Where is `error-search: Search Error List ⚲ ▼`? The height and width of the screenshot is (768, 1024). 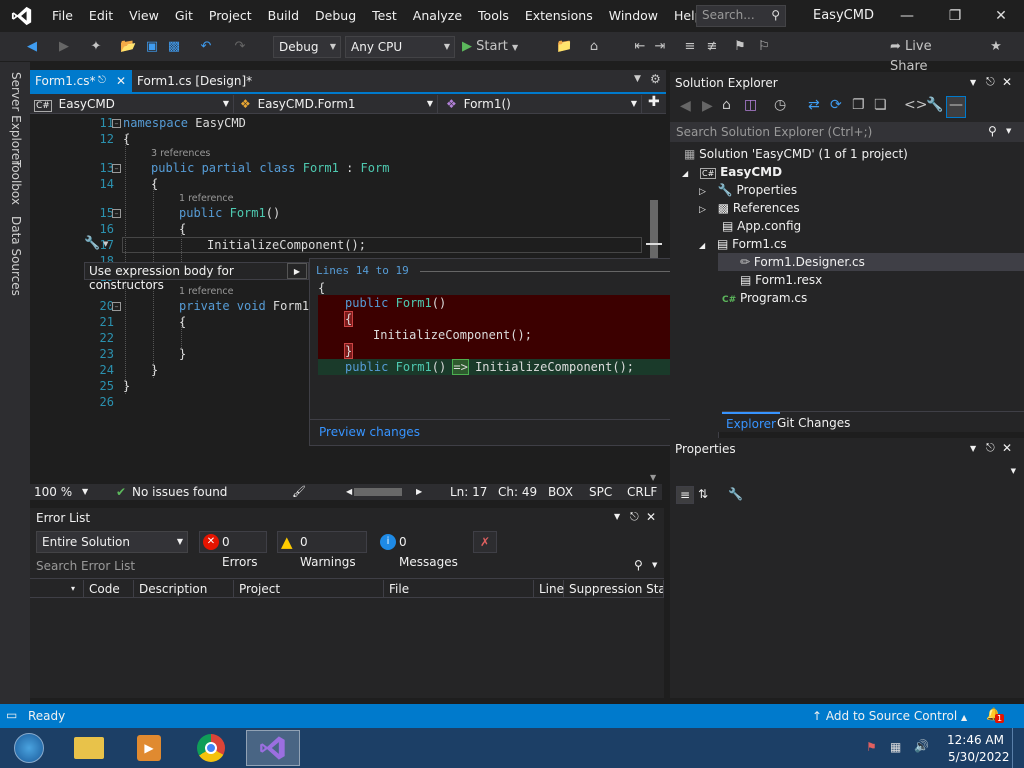 error-search: Search Error List ⚲ ▼ is located at coordinates (347, 566).